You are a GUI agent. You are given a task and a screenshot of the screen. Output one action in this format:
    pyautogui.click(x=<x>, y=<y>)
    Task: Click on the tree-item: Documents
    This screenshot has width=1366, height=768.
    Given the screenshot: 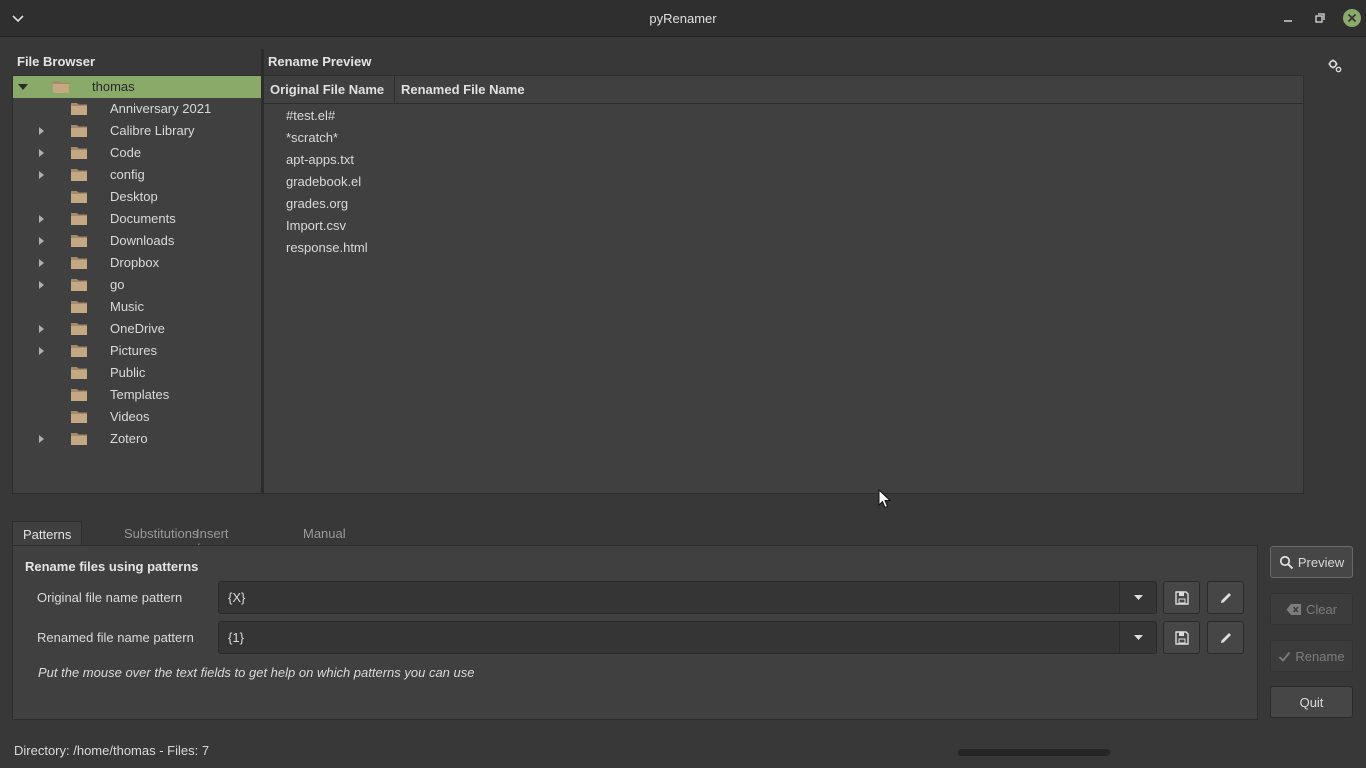 What is the action you would take?
    pyautogui.click(x=137, y=219)
    